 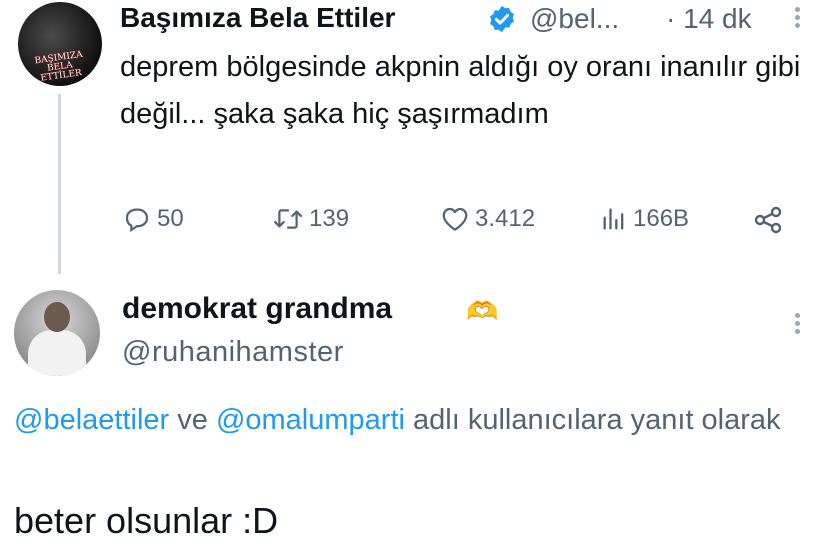 I want to click on retweet-count: 139, so click(x=329, y=218).